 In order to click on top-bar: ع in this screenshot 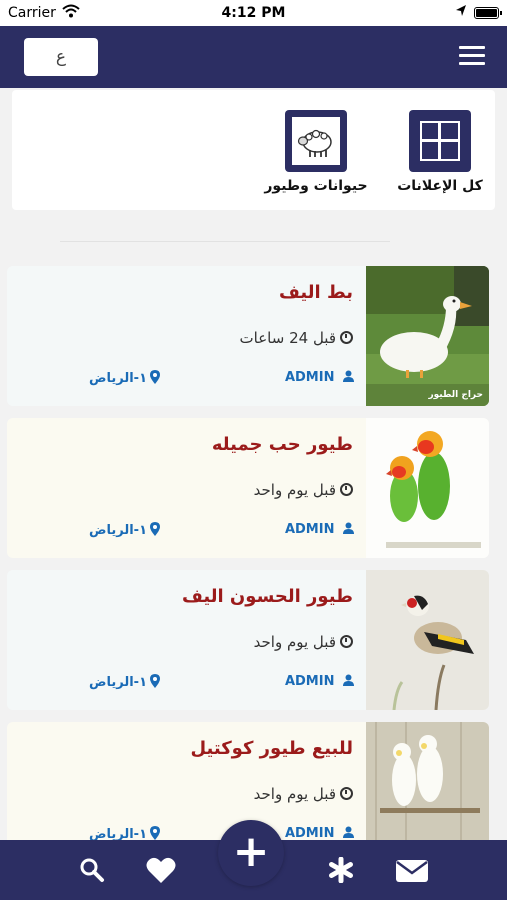, I will do `click(253, 57)`.